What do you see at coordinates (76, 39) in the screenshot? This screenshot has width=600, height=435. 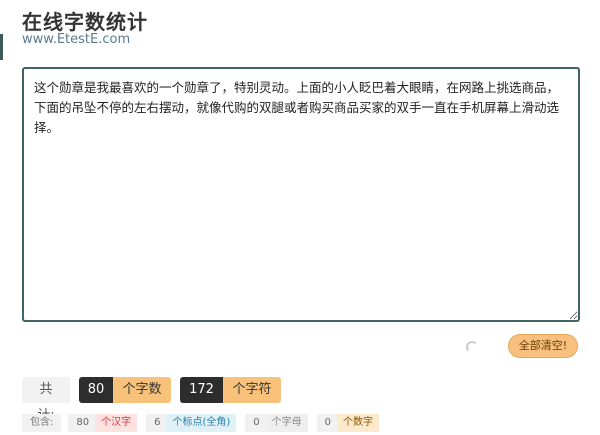 I see `site-url: www.EtestE.com` at bounding box center [76, 39].